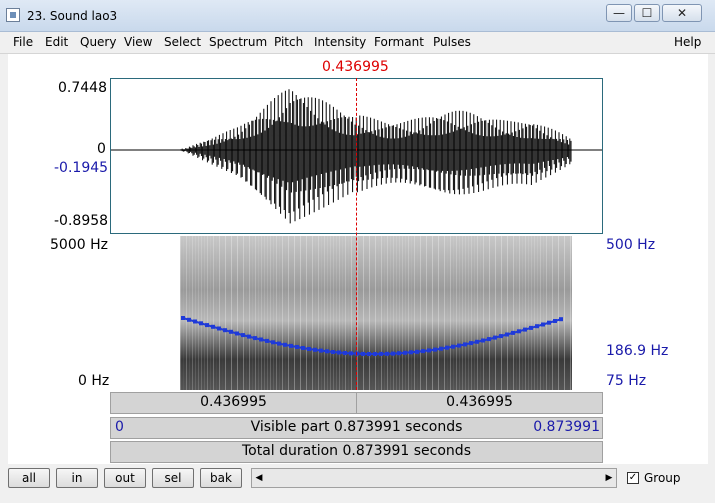  I want to click on minimize-button: —, so click(619, 13).